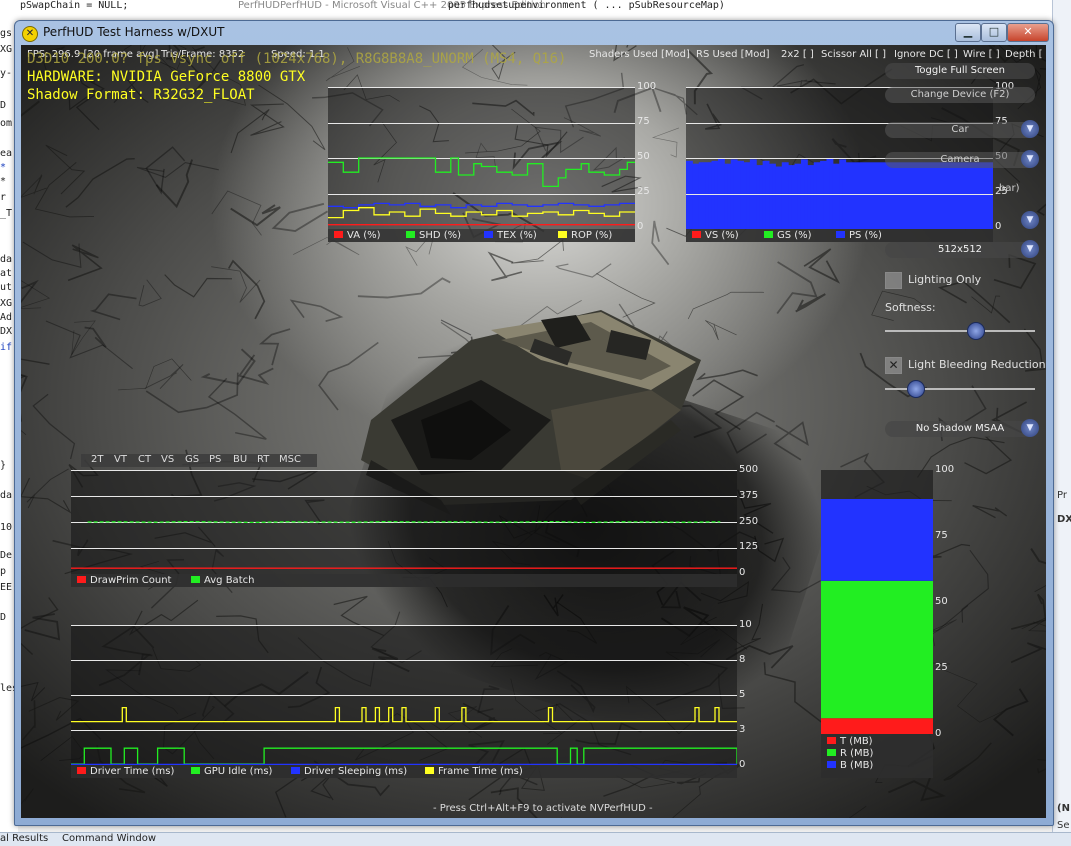 This screenshot has width=1071, height=846. What do you see at coordinates (742, 659) in the screenshot?
I see `time-tick-label: 8` at bounding box center [742, 659].